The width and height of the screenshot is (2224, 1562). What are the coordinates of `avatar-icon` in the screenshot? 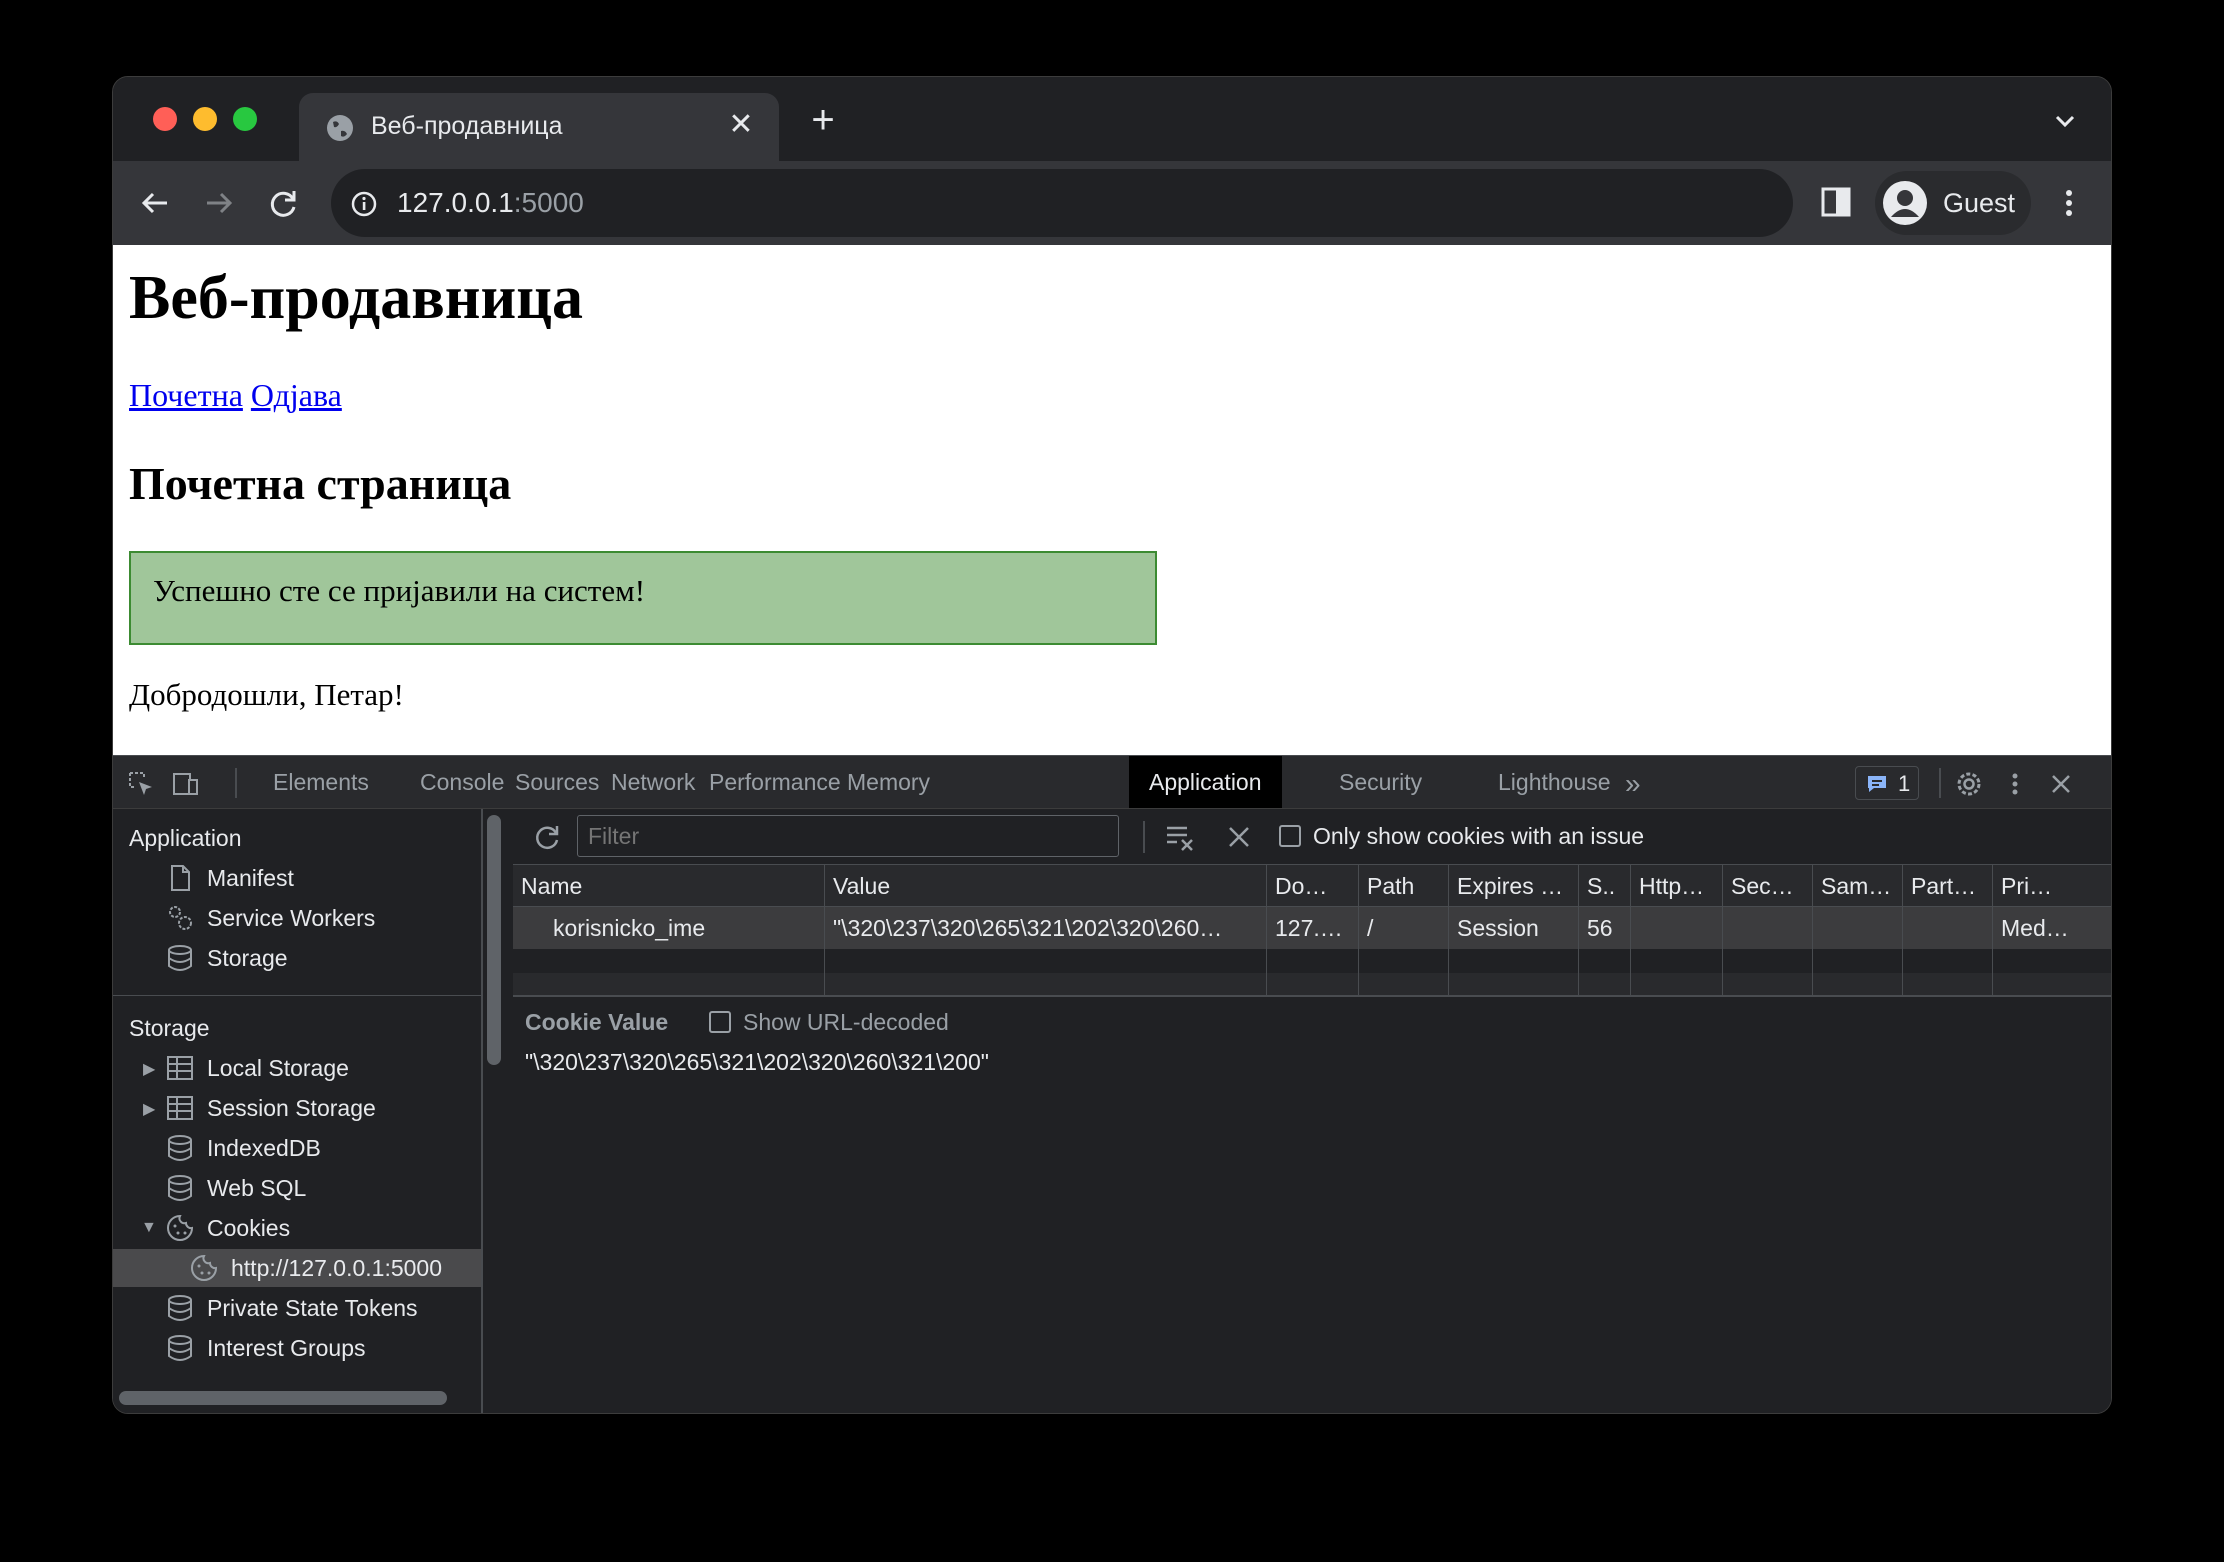 It's located at (1905, 203).